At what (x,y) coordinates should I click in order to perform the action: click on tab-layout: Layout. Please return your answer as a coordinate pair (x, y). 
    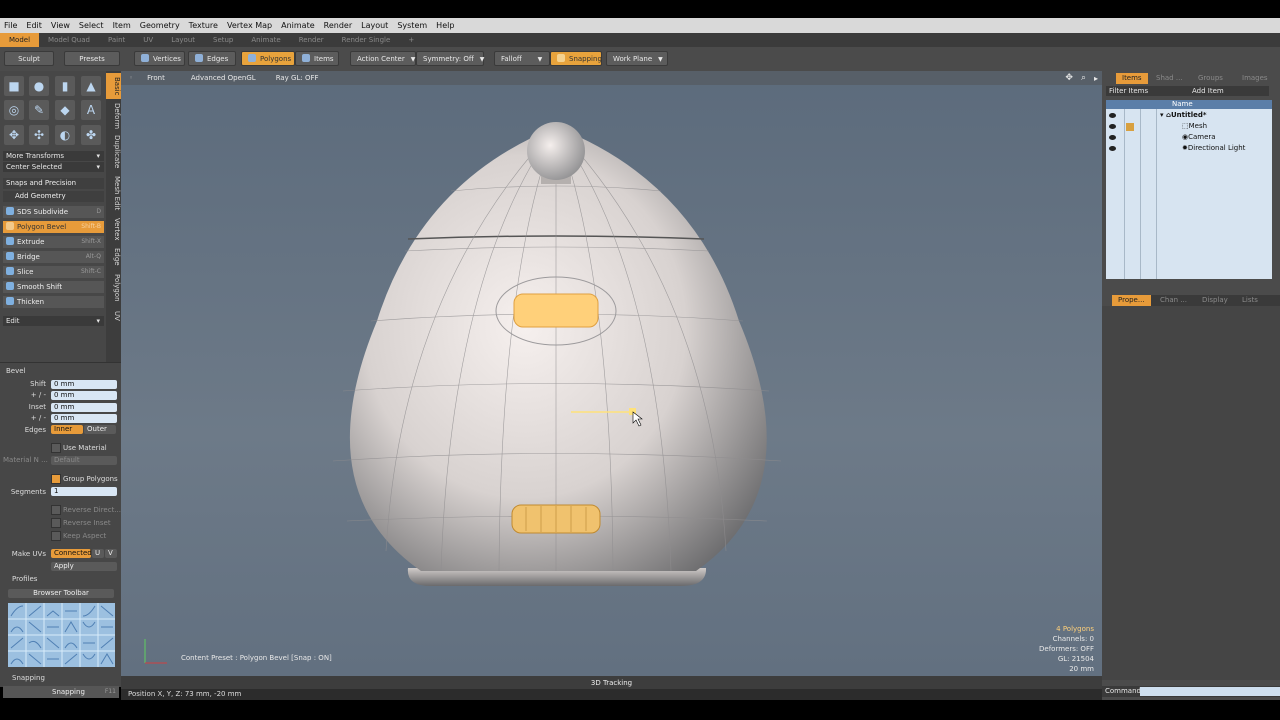
    Looking at the image, I should click on (183, 40).